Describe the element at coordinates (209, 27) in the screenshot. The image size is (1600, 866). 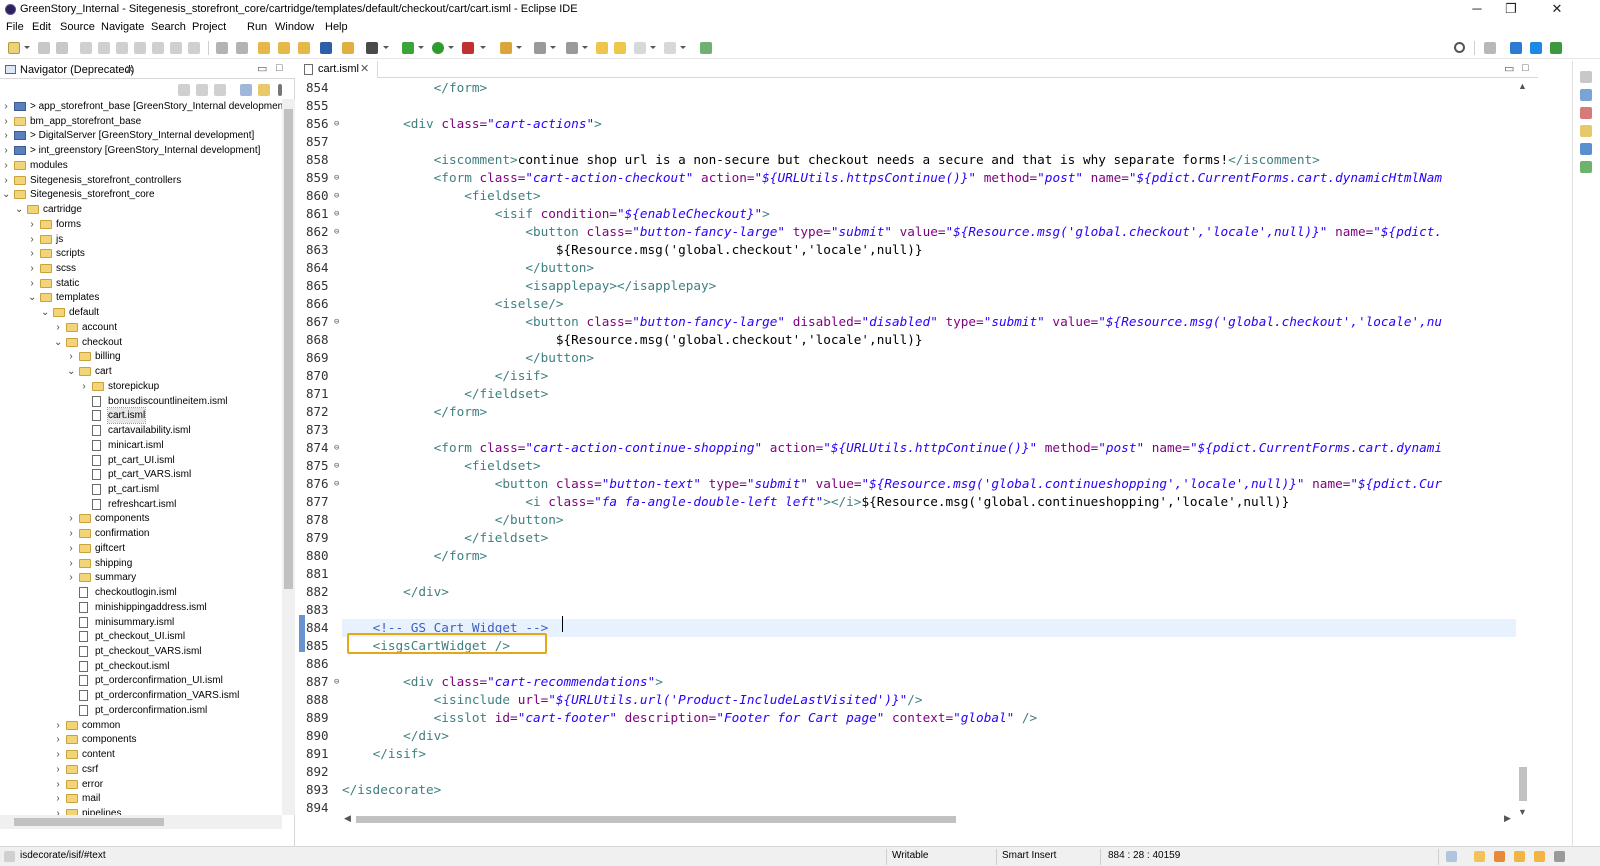
I see `menu-project: Project` at that location.